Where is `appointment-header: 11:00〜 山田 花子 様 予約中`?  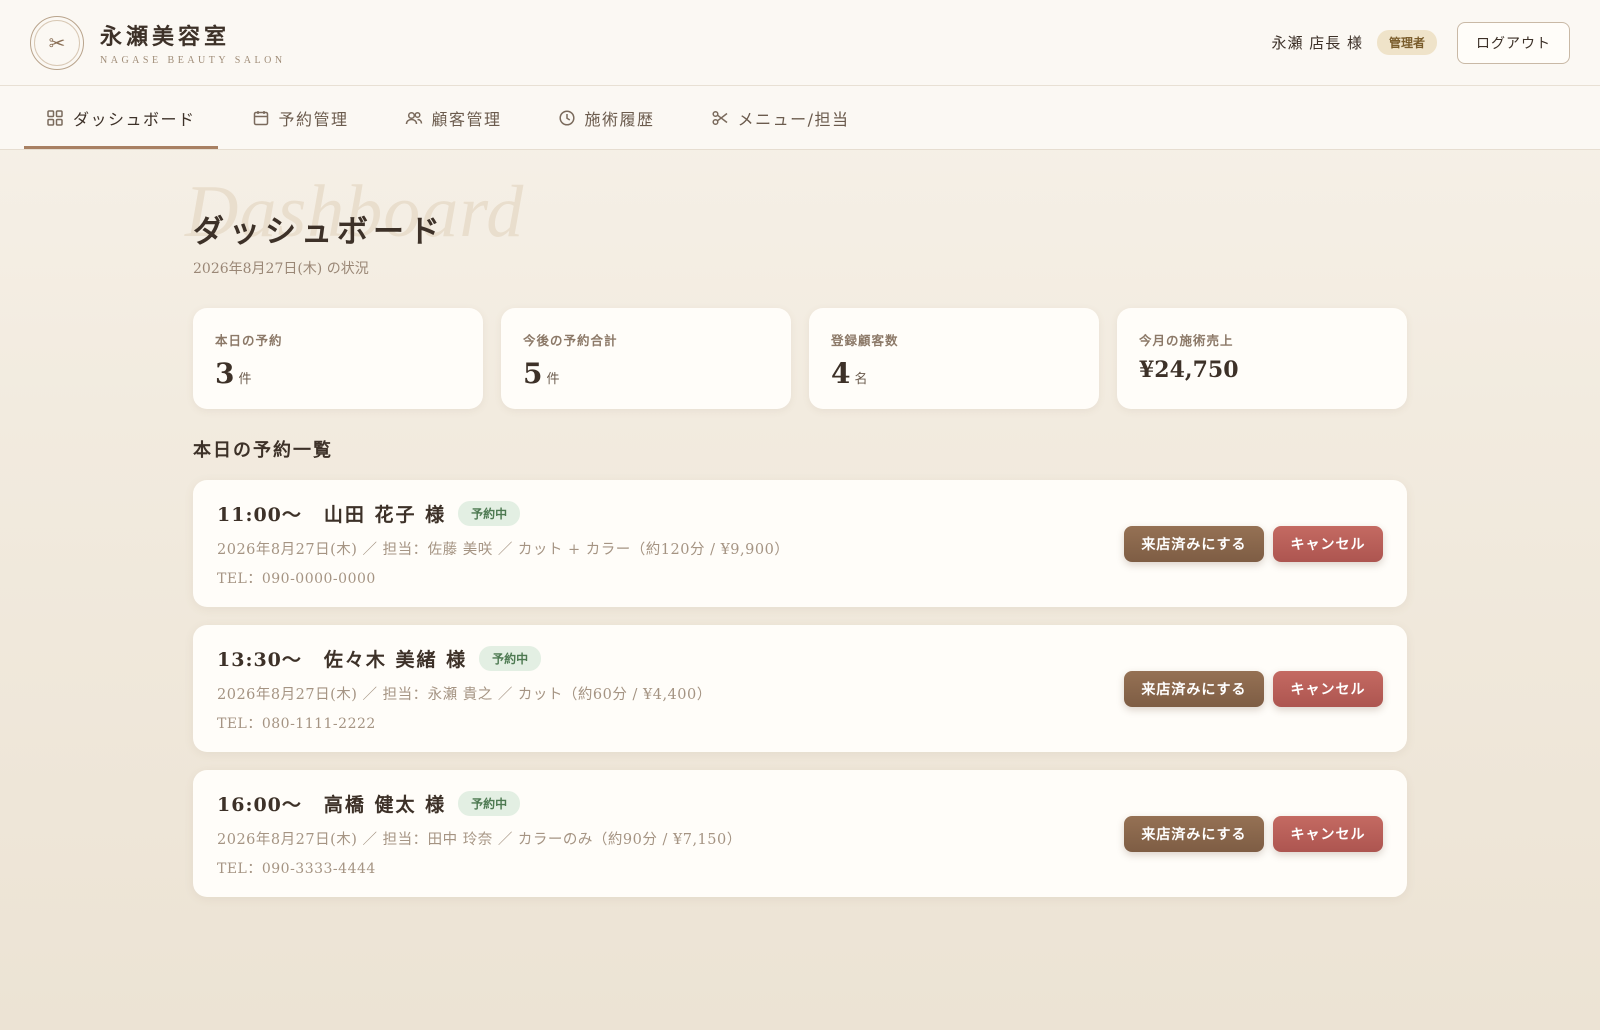 appointment-header: 11:00〜 山田 花子 様 予約中 is located at coordinates (800, 513).